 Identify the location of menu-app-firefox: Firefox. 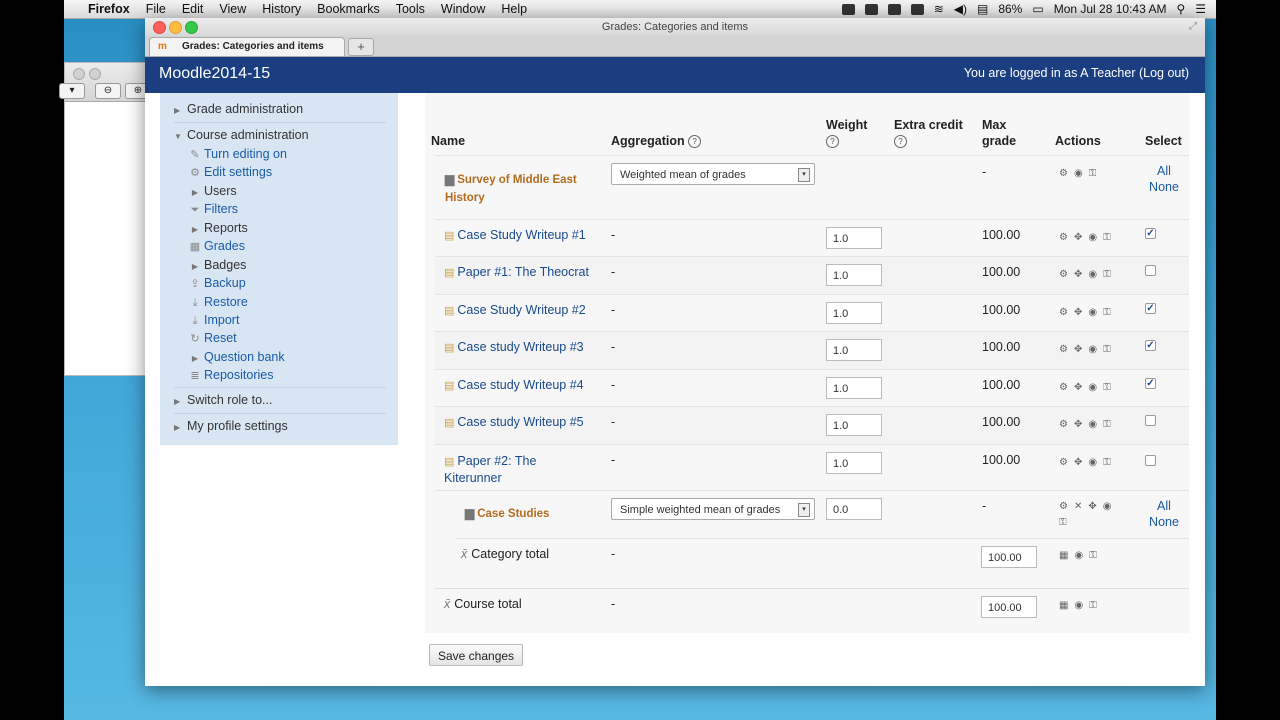
(109, 9).